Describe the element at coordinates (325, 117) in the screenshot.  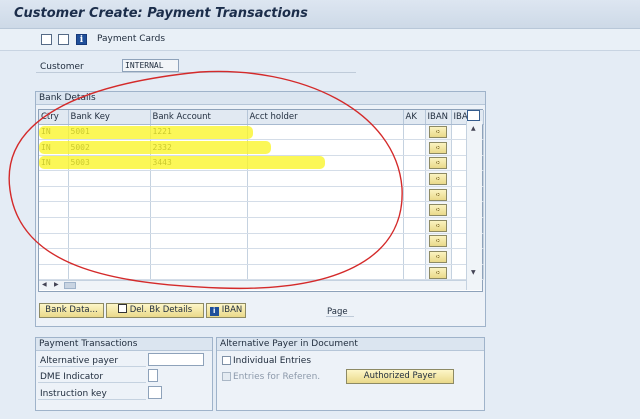
I see `column-header: Acct holder` at that location.